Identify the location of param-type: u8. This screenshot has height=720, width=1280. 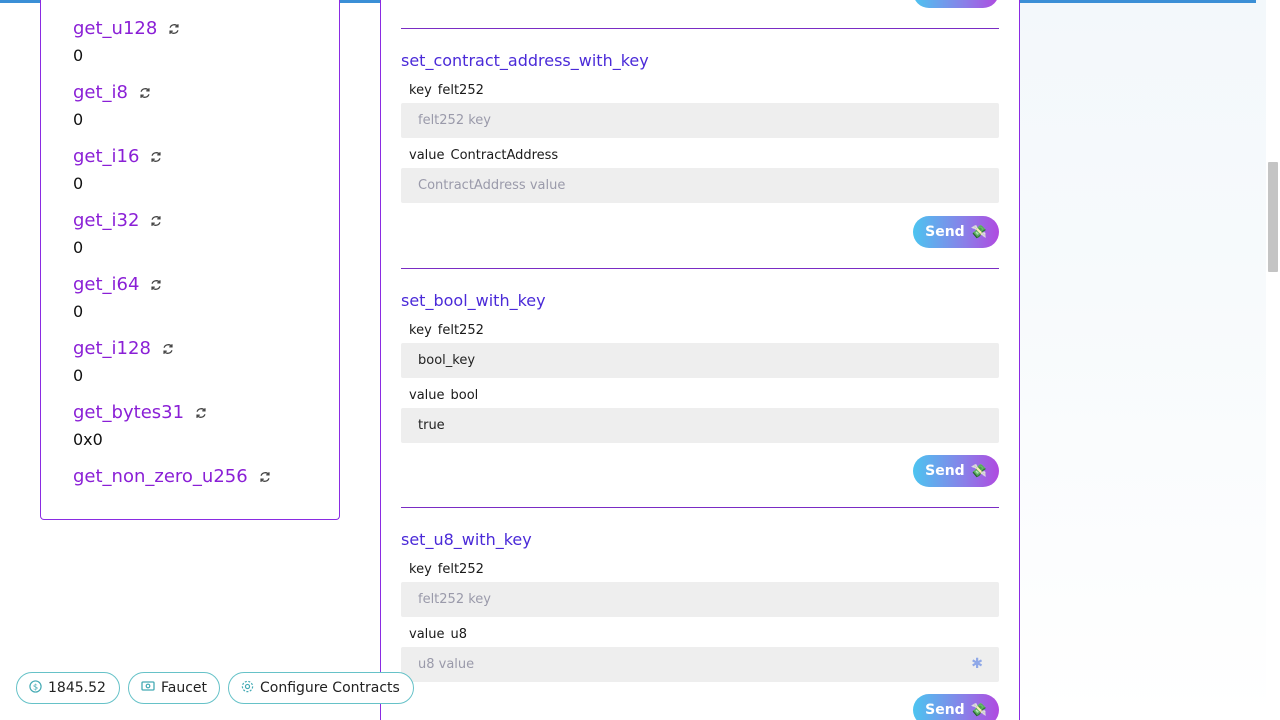
(459, 634).